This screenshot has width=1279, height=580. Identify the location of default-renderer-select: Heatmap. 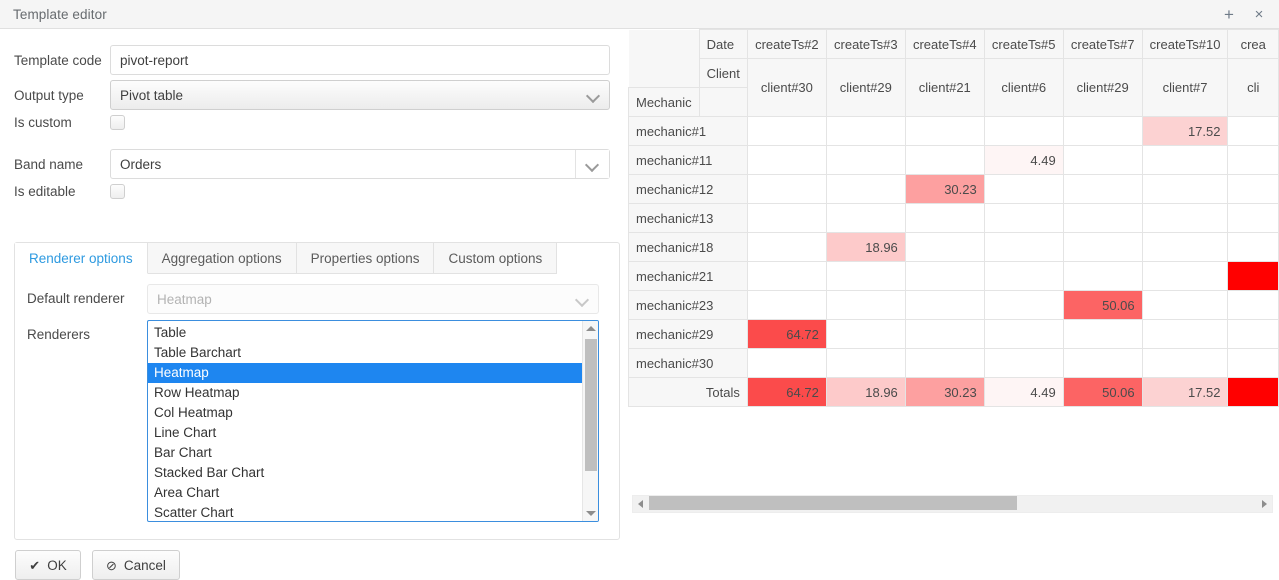
(373, 299).